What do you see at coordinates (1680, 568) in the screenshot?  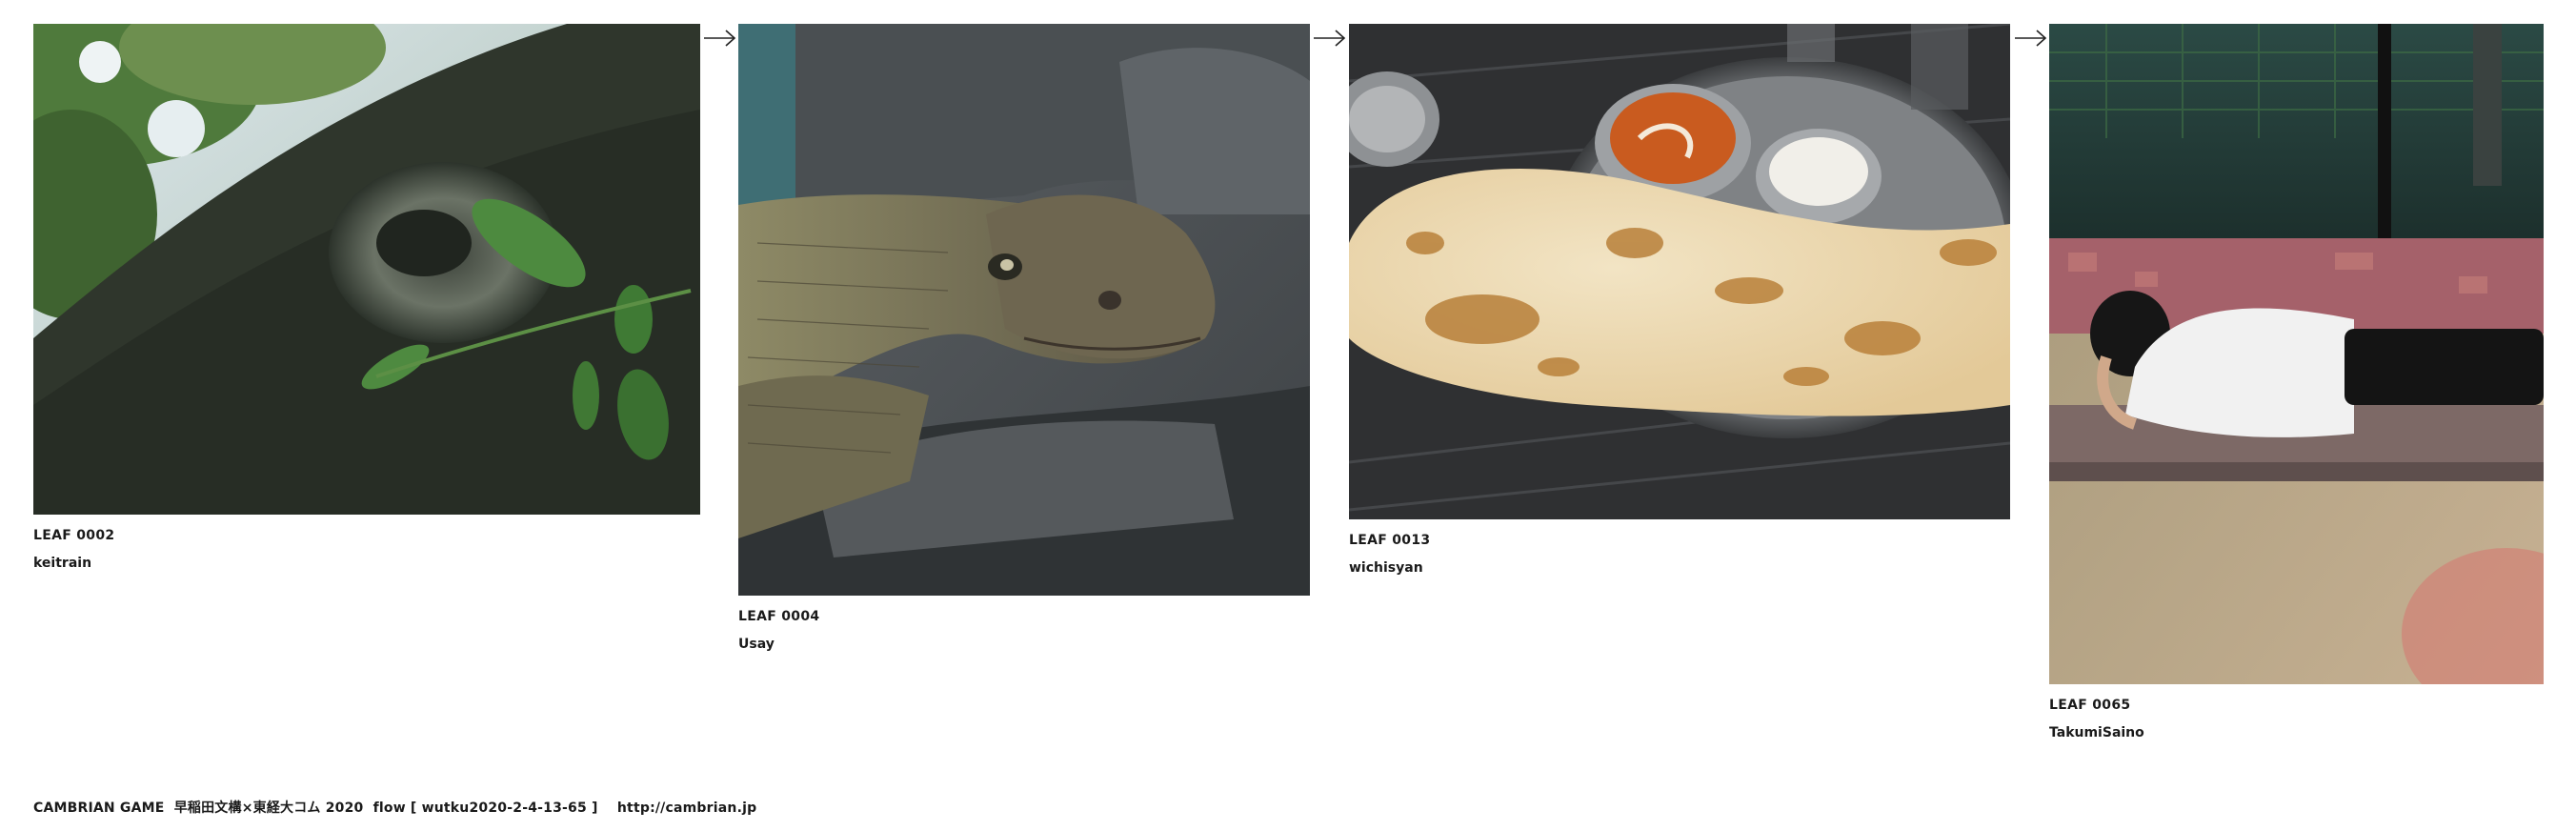 I see `leaf-author-link: wichisyan` at bounding box center [1680, 568].